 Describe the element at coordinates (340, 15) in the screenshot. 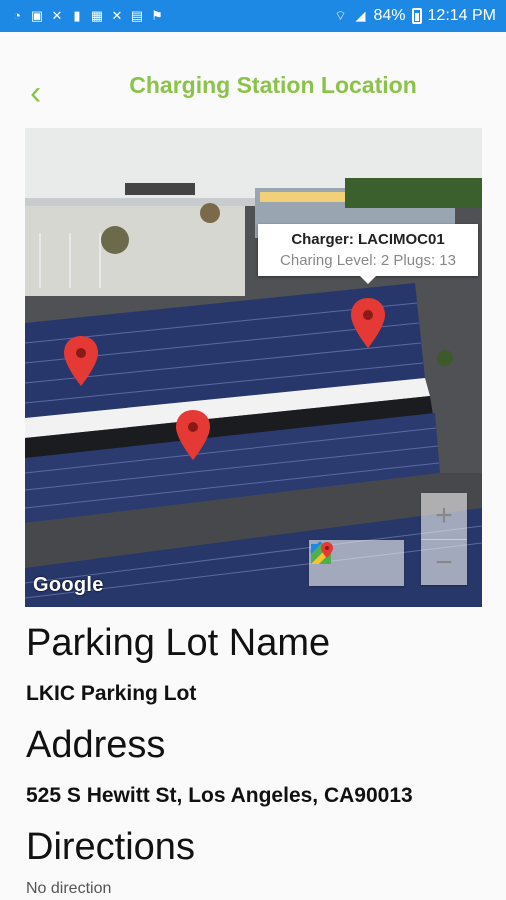

I see `wifi-icon: ⌔` at that location.